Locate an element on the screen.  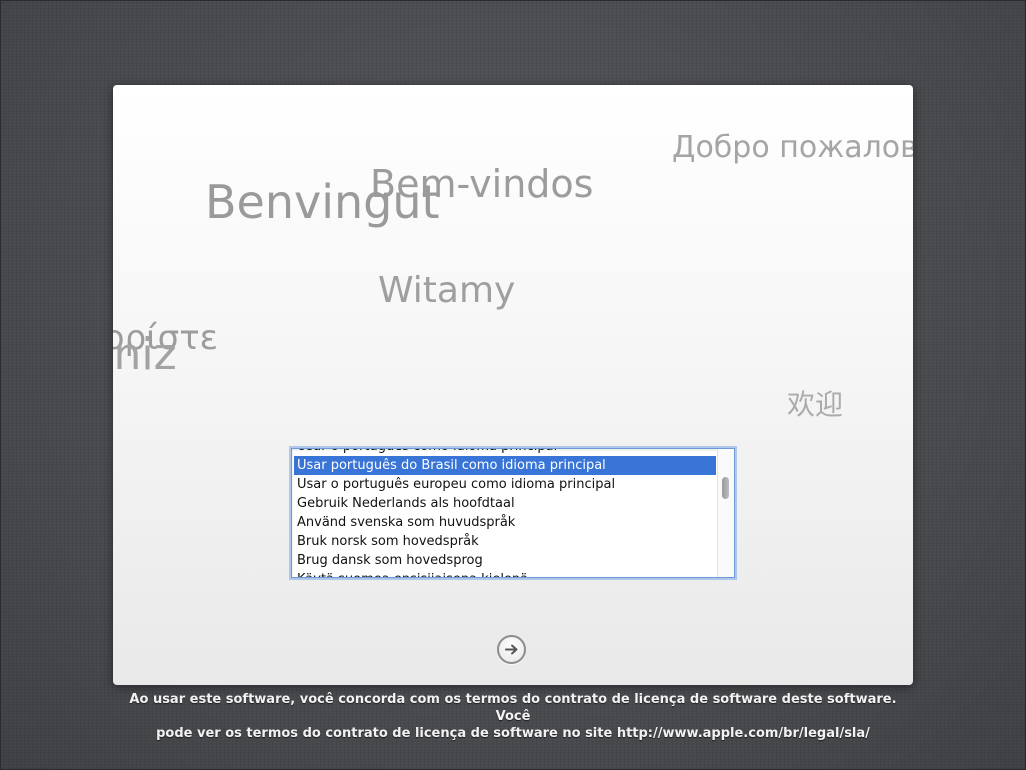
language-option-norwegian: Bruk norsk som hovedspråk is located at coordinates (504, 541).